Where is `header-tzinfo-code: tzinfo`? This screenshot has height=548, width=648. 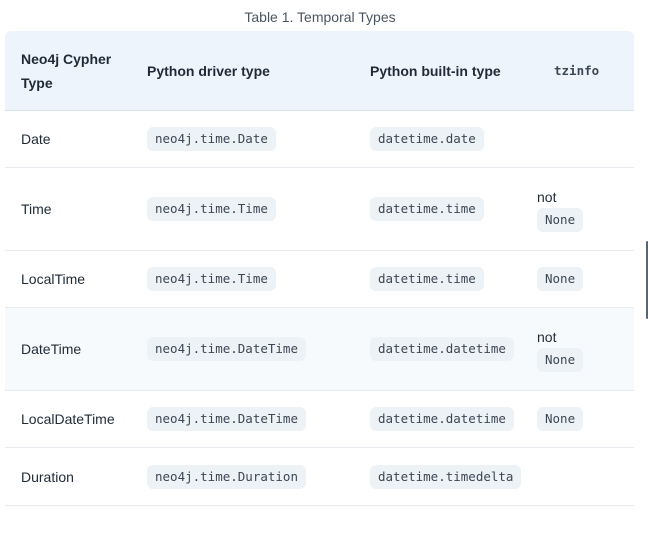 header-tzinfo-code: tzinfo is located at coordinates (577, 70).